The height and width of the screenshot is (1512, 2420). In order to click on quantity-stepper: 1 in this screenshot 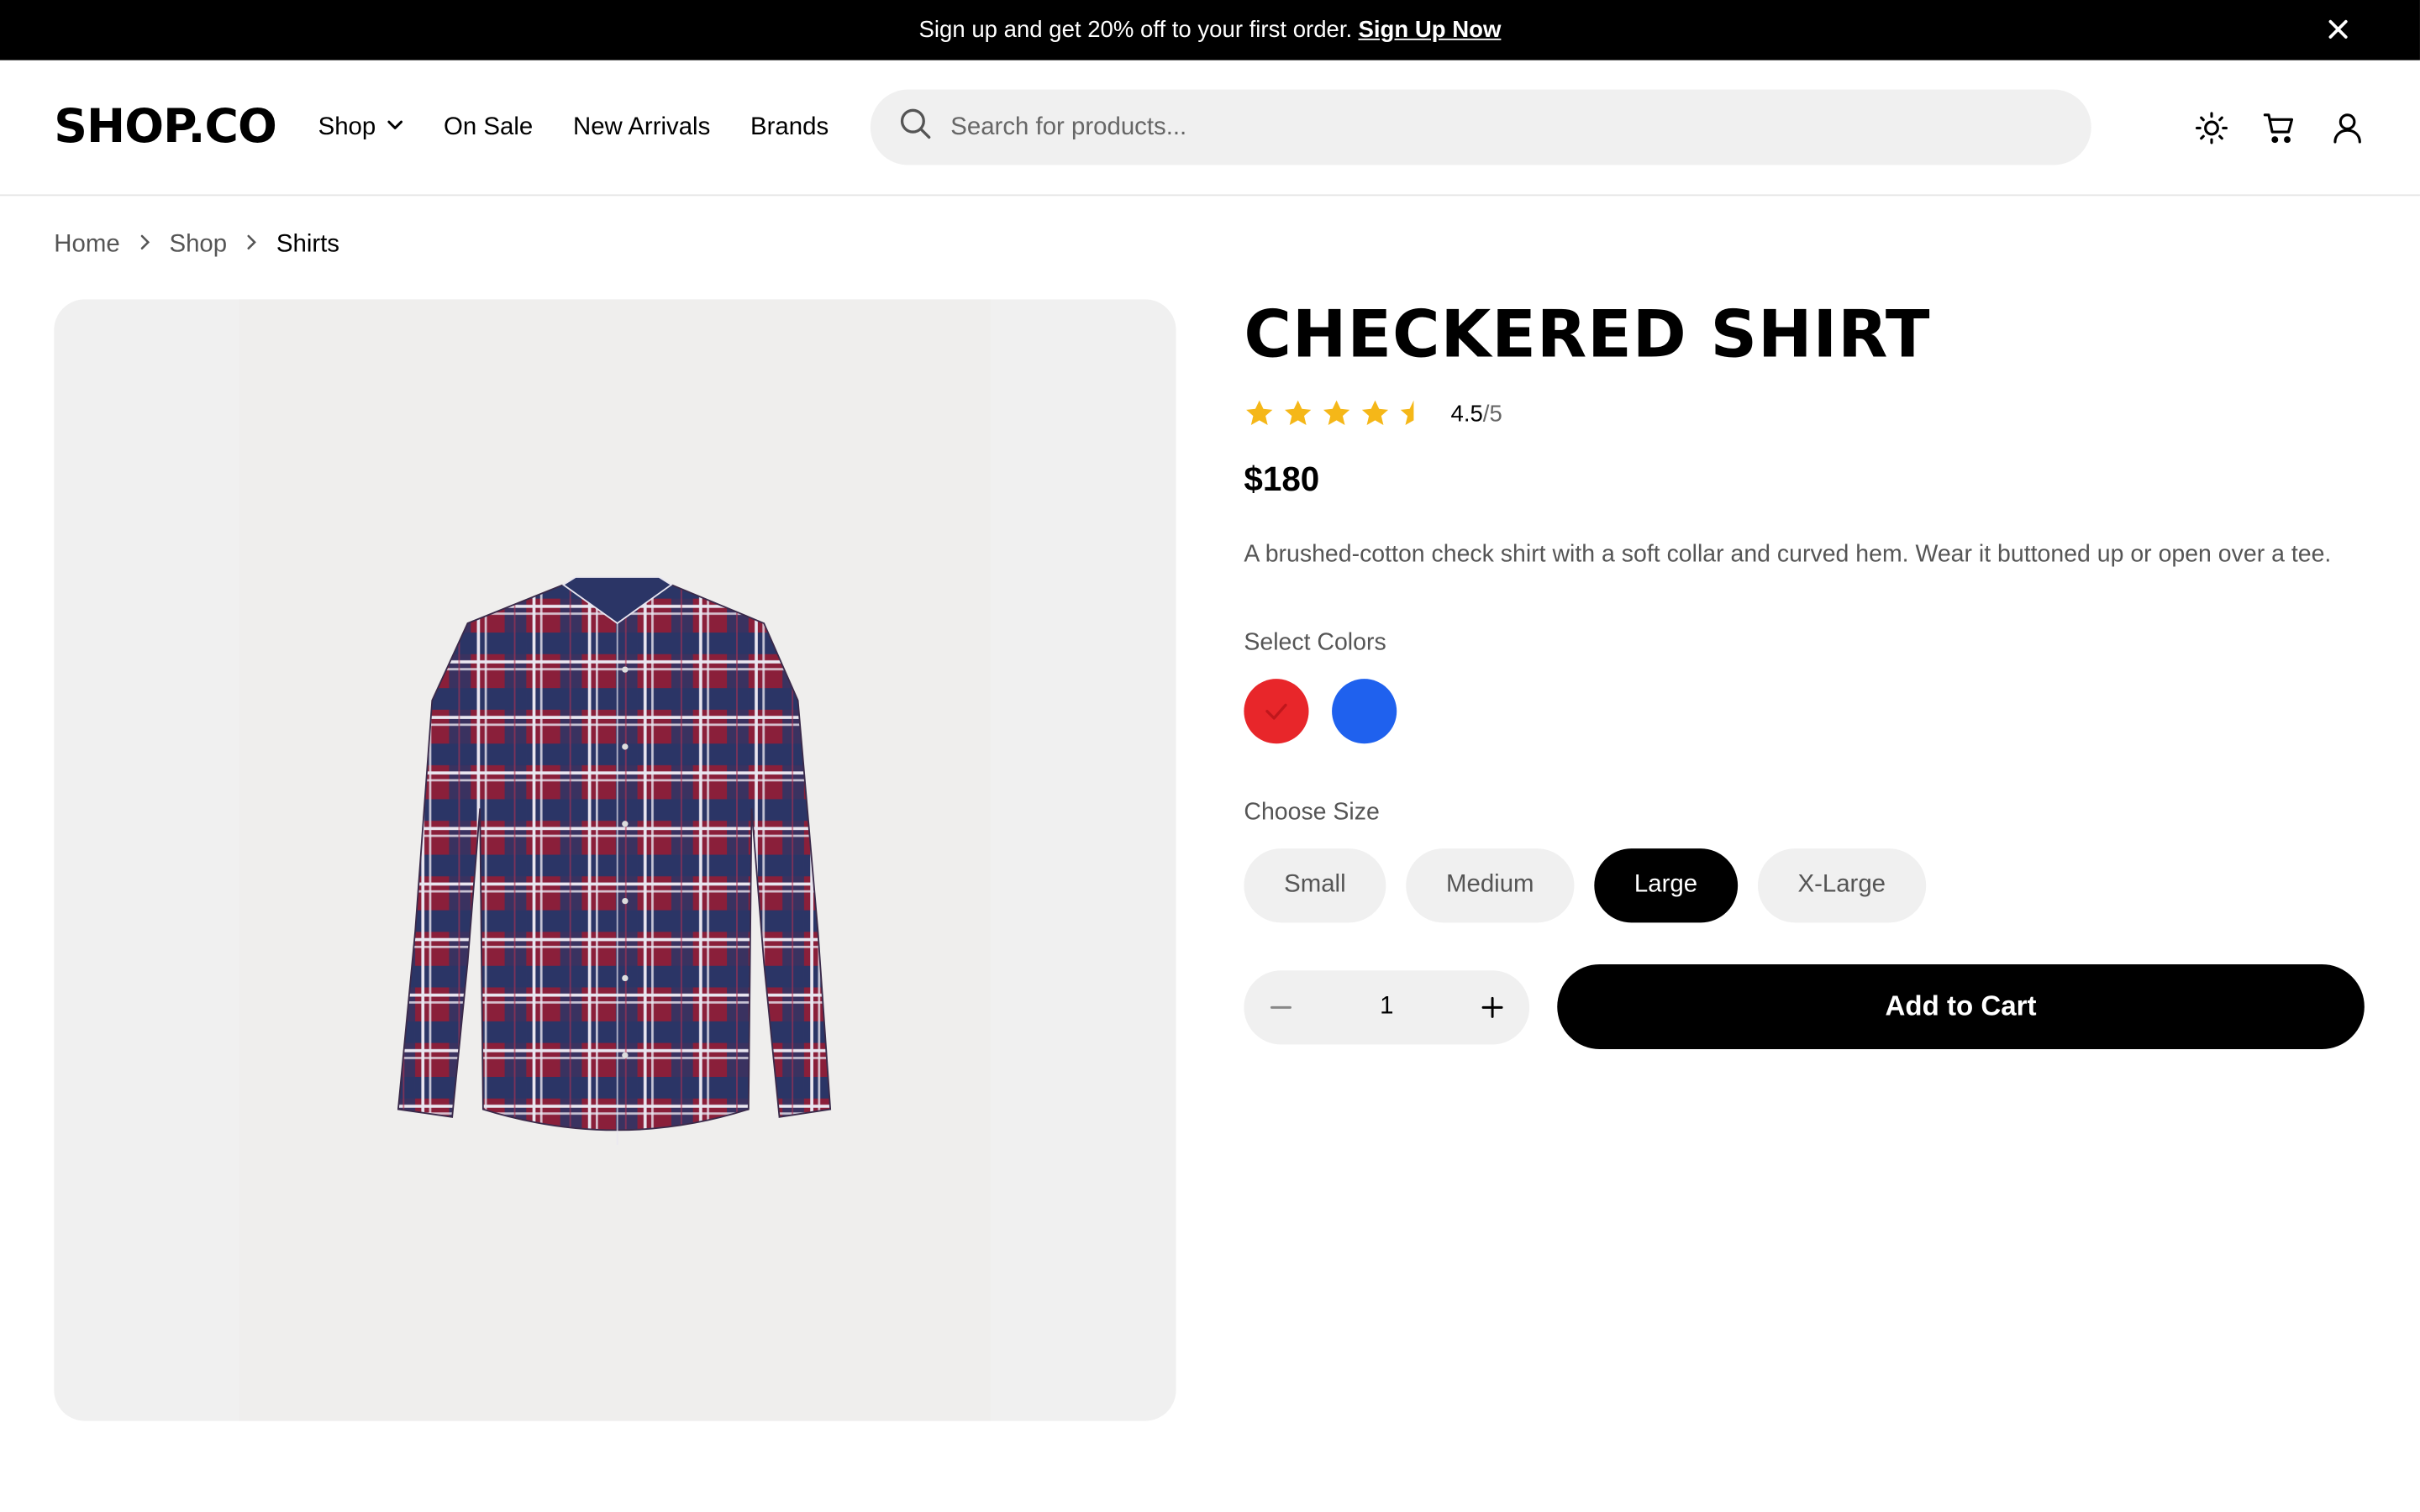, I will do `click(1387, 1006)`.